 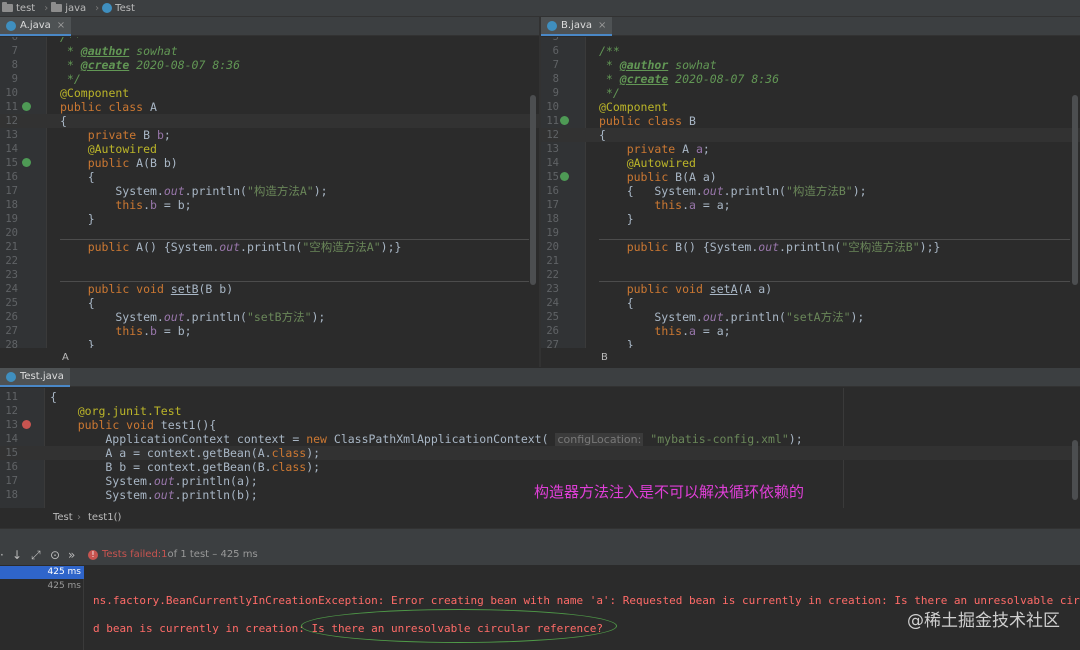 What do you see at coordinates (118, 8) in the screenshot?
I see `breadcrumb-file: Test` at bounding box center [118, 8].